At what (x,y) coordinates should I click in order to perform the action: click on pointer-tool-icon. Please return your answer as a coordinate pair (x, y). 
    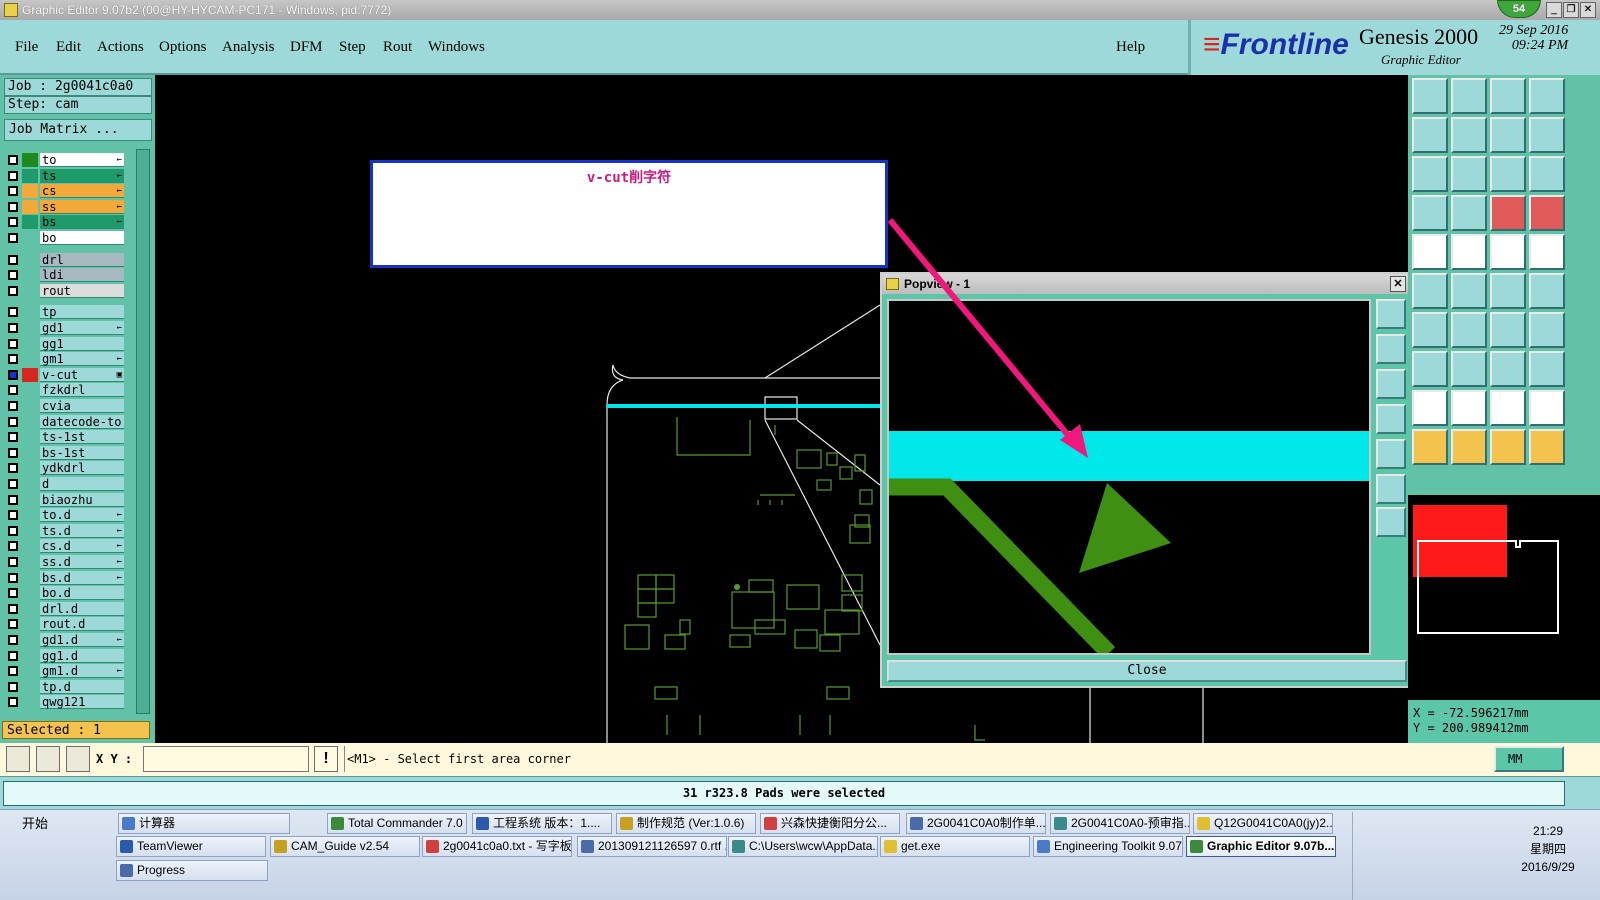
    Looking at the image, I should click on (1430, 447).